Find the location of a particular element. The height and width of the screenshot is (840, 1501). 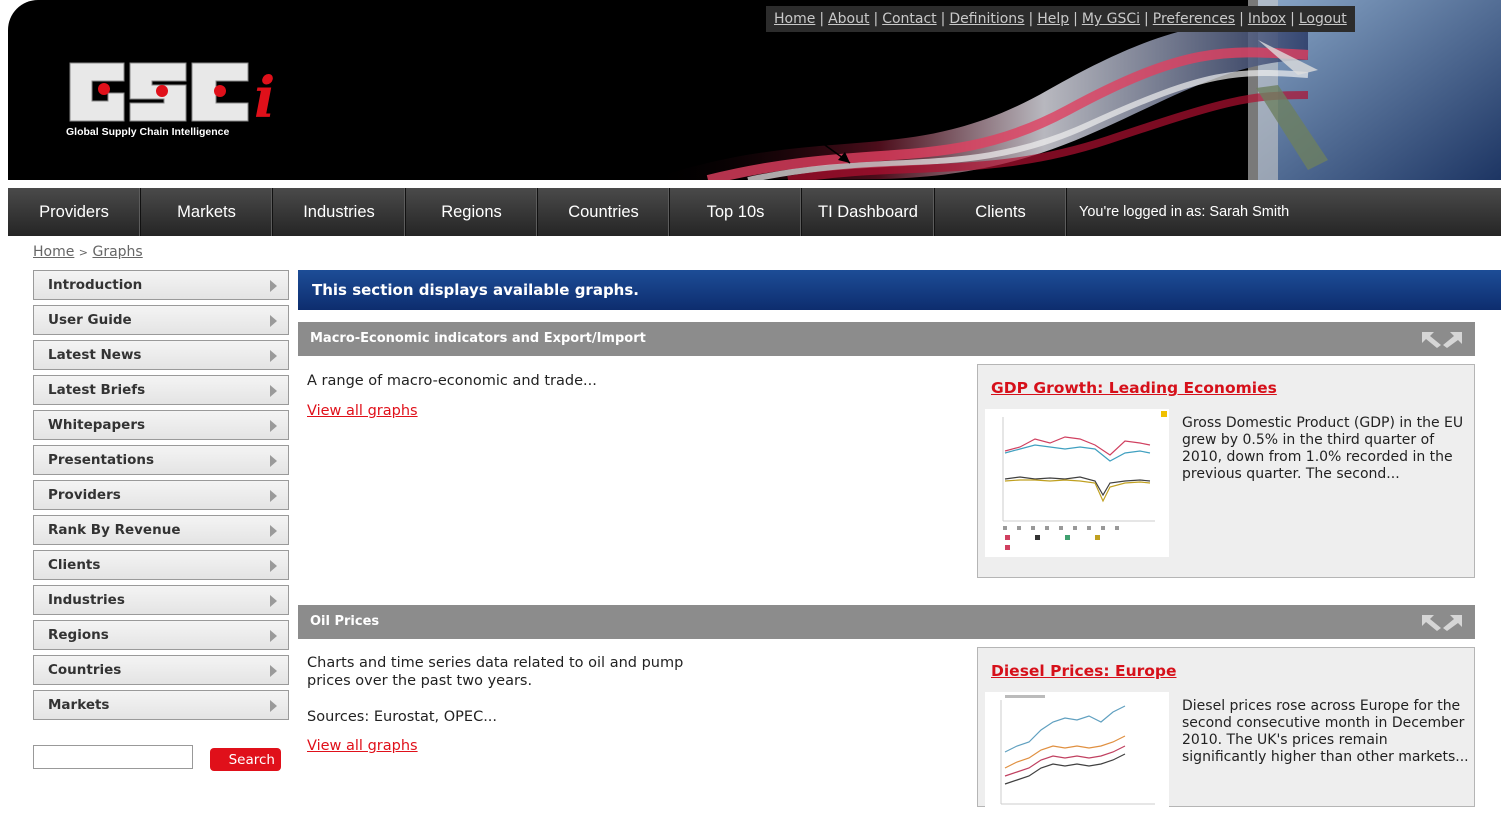

top-link-definitions: Definitions is located at coordinates (986, 19).